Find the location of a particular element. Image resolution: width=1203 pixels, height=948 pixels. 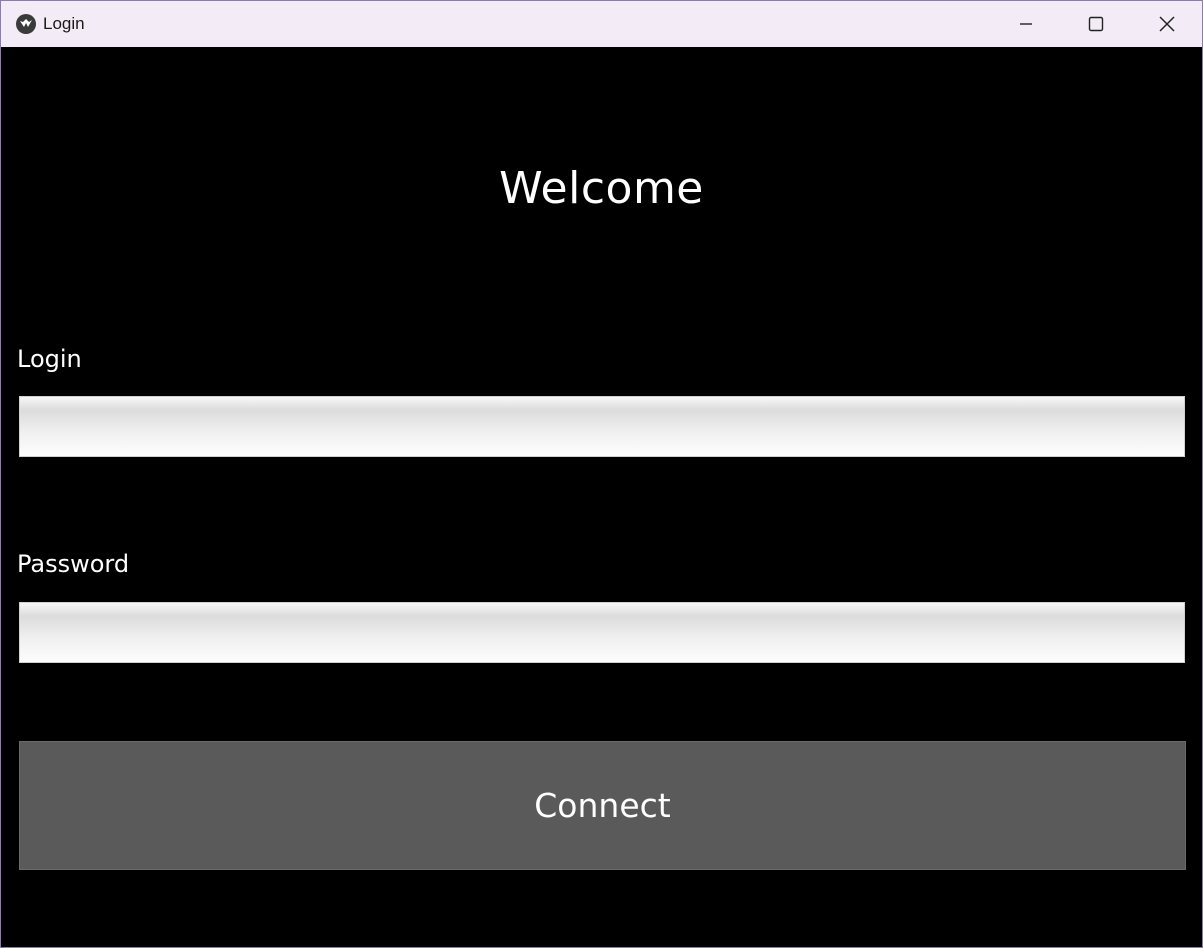

maximize-button is located at coordinates (1096, 24).